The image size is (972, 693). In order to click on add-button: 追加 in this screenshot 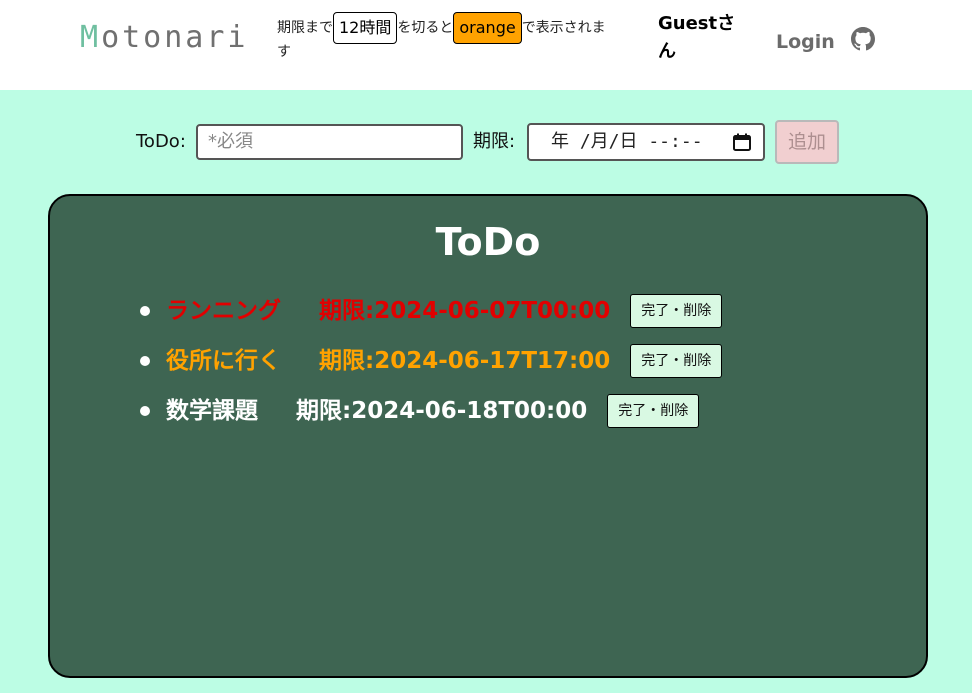, I will do `click(807, 142)`.